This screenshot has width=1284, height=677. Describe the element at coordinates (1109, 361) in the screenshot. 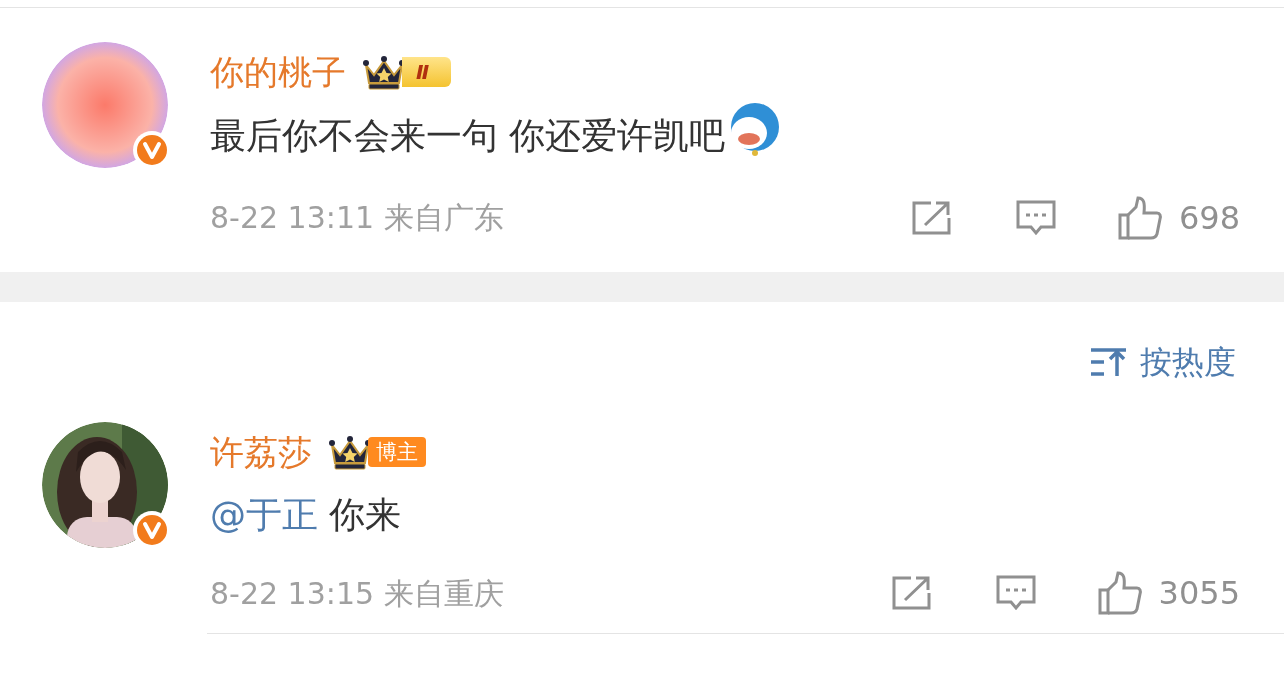

I see `sort-icon` at that location.